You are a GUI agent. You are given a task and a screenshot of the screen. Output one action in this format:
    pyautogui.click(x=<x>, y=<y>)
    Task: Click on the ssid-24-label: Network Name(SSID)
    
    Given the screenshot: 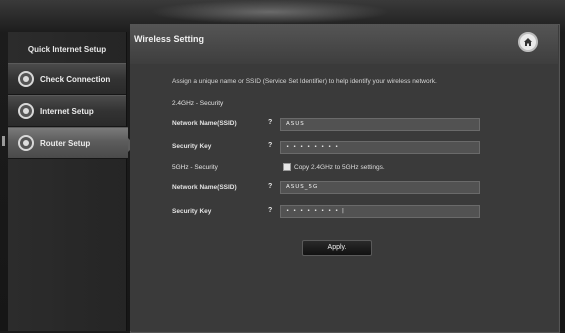 What is the action you would take?
    pyautogui.click(x=204, y=123)
    